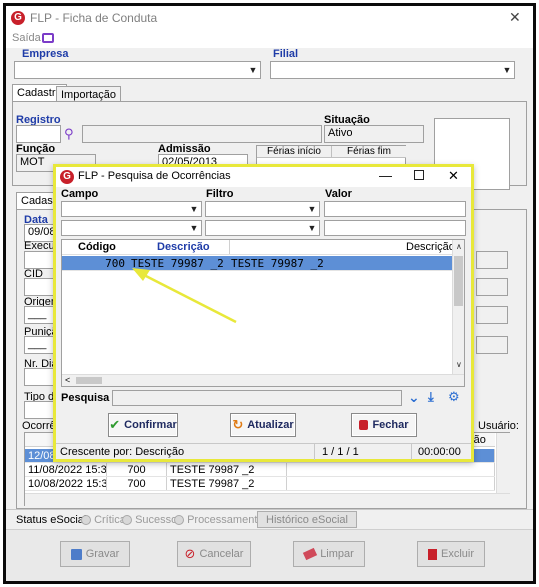 The image size is (539, 587). I want to click on result-row: 700 TESTE 79987 _2 TESTE 79987 _2, so click(257, 263).